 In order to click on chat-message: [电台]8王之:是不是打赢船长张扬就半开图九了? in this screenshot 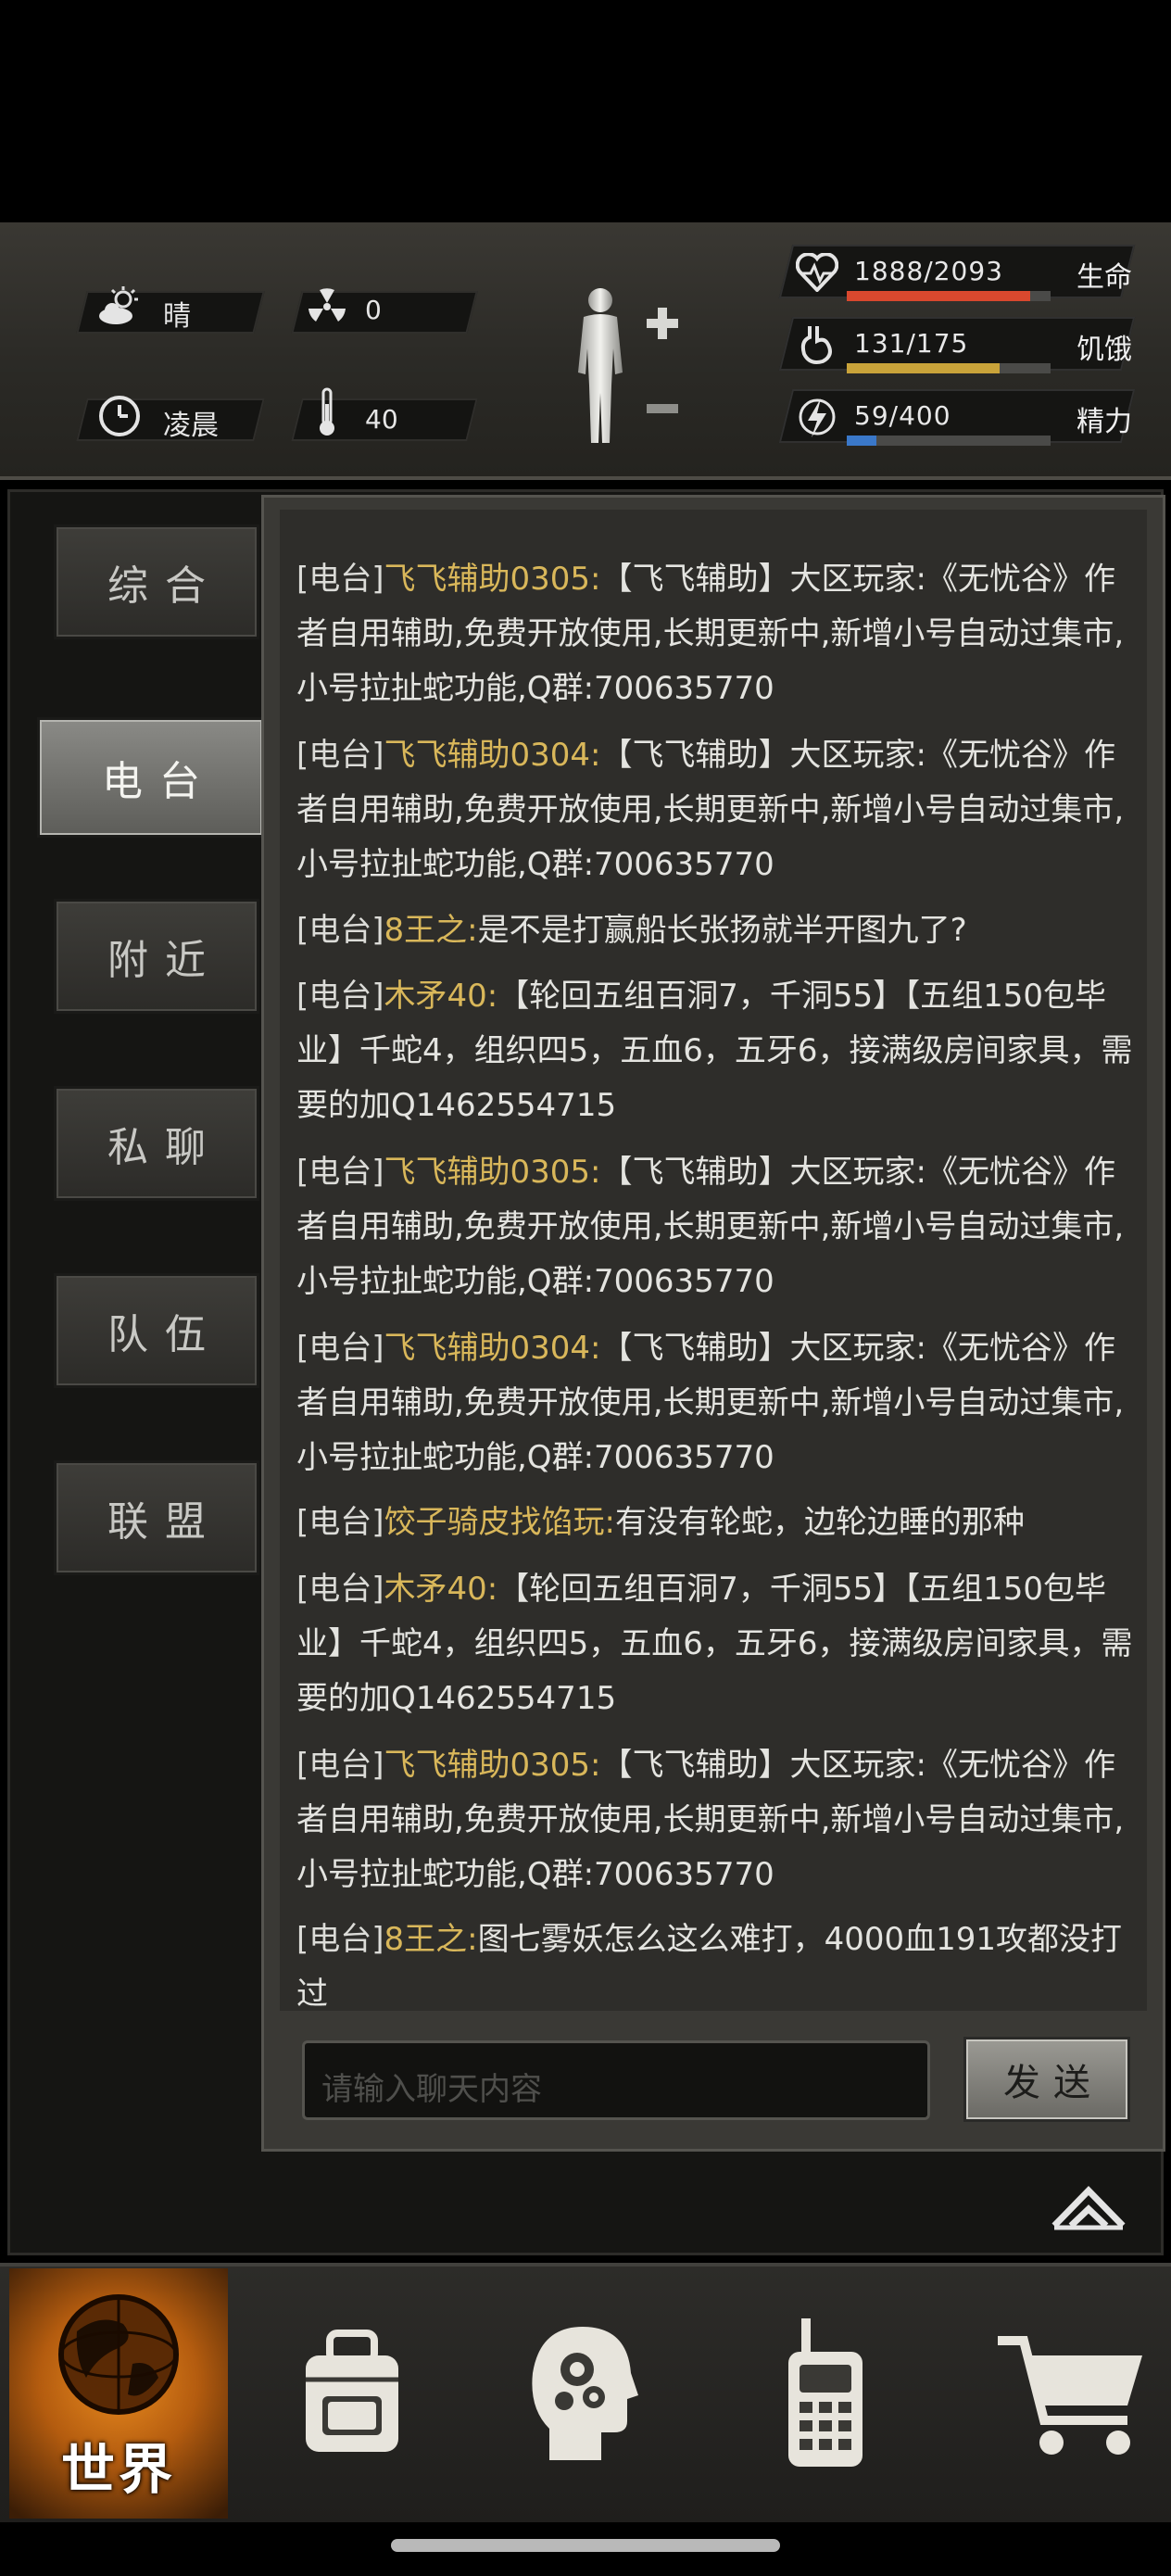, I will do `click(716, 931)`.